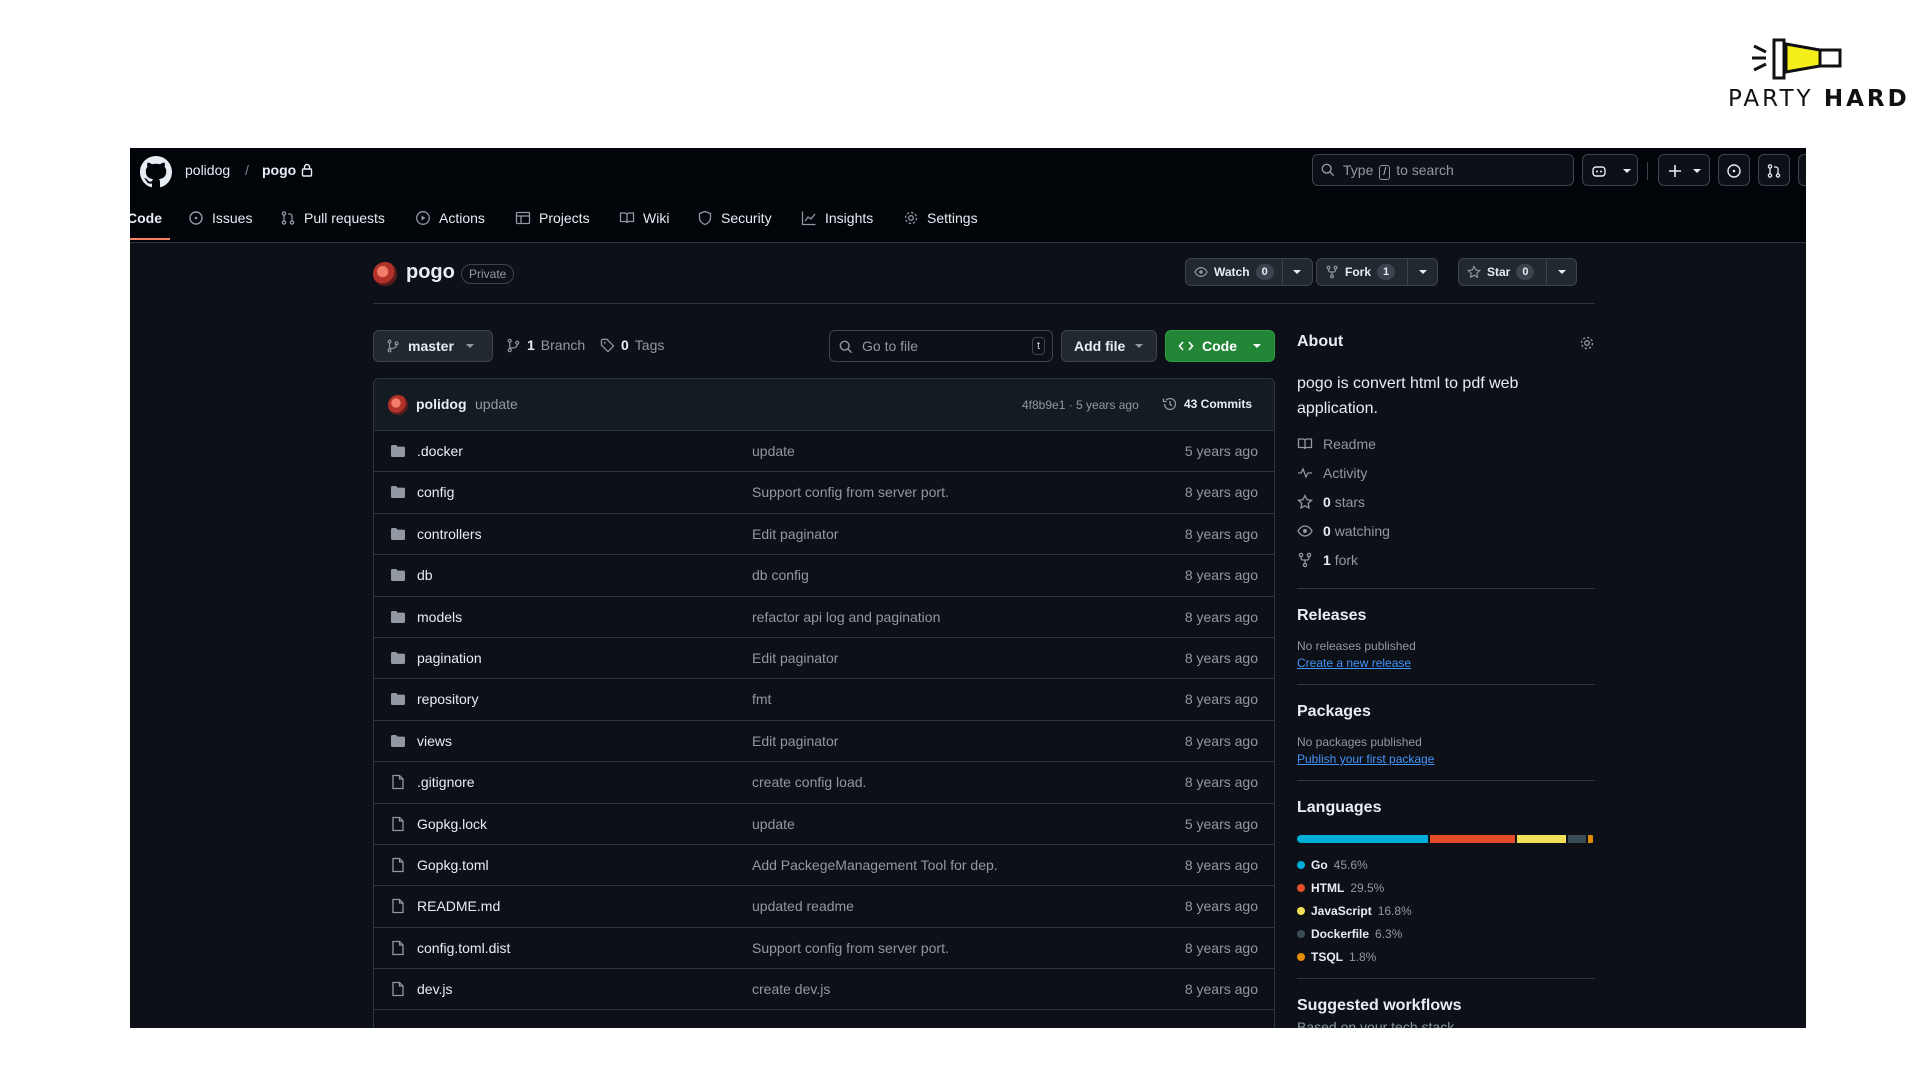 Image resolution: width=1920 pixels, height=1080 pixels. Describe the element at coordinates (1587, 343) in the screenshot. I see `gear-icon` at that location.